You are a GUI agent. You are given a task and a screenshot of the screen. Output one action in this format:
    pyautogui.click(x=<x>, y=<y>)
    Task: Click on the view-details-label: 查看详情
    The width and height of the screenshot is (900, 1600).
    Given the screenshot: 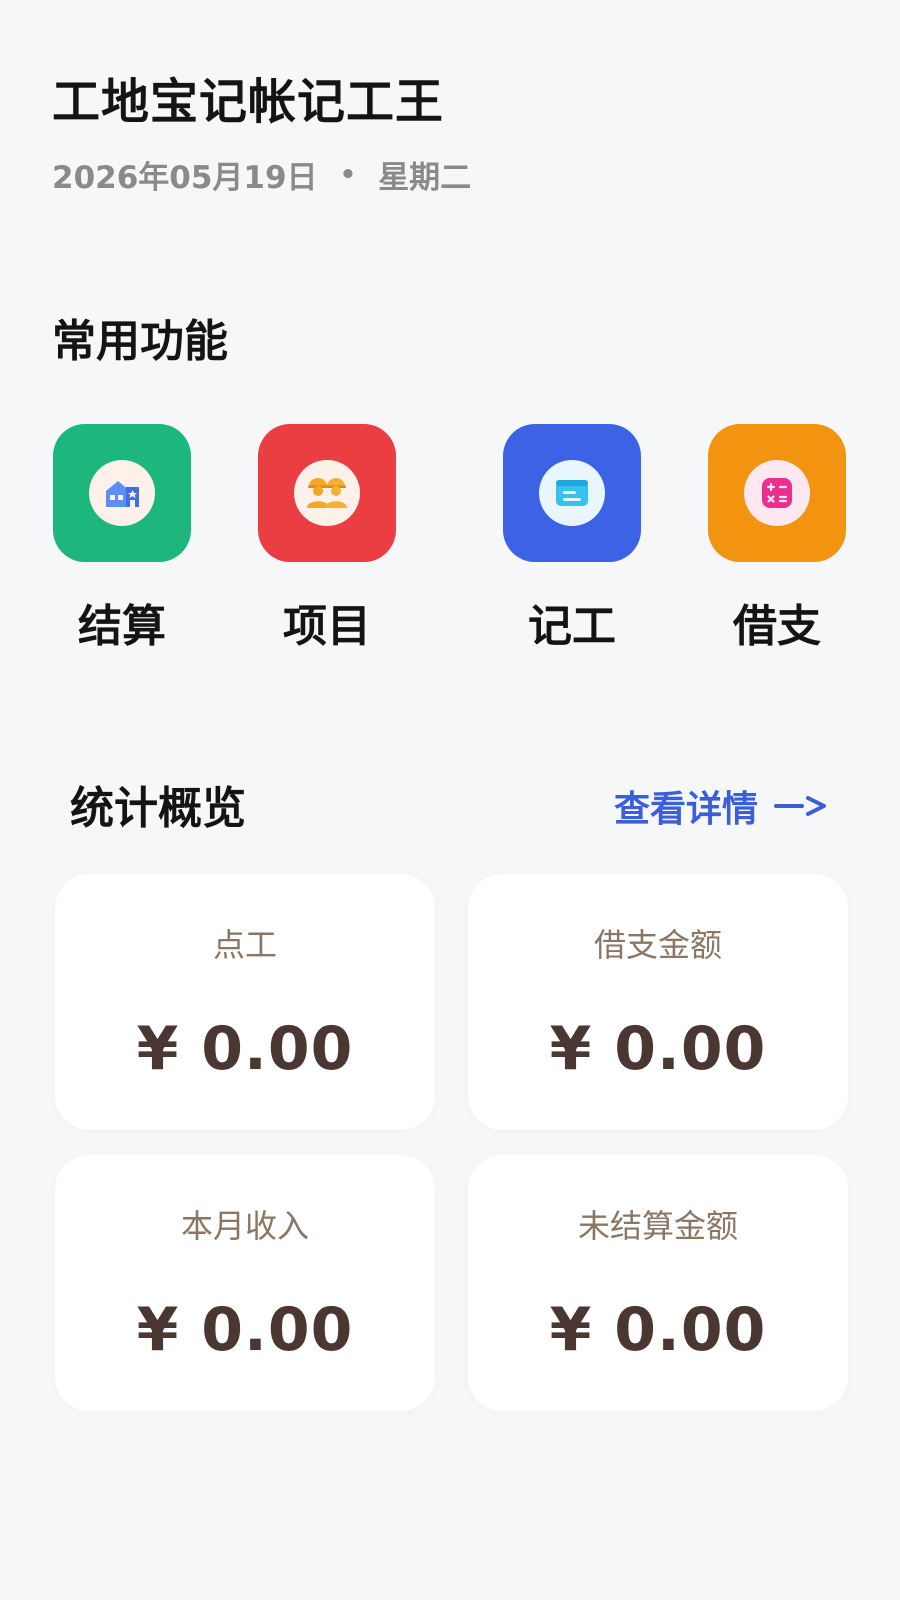 What is the action you would take?
    pyautogui.click(x=685, y=809)
    